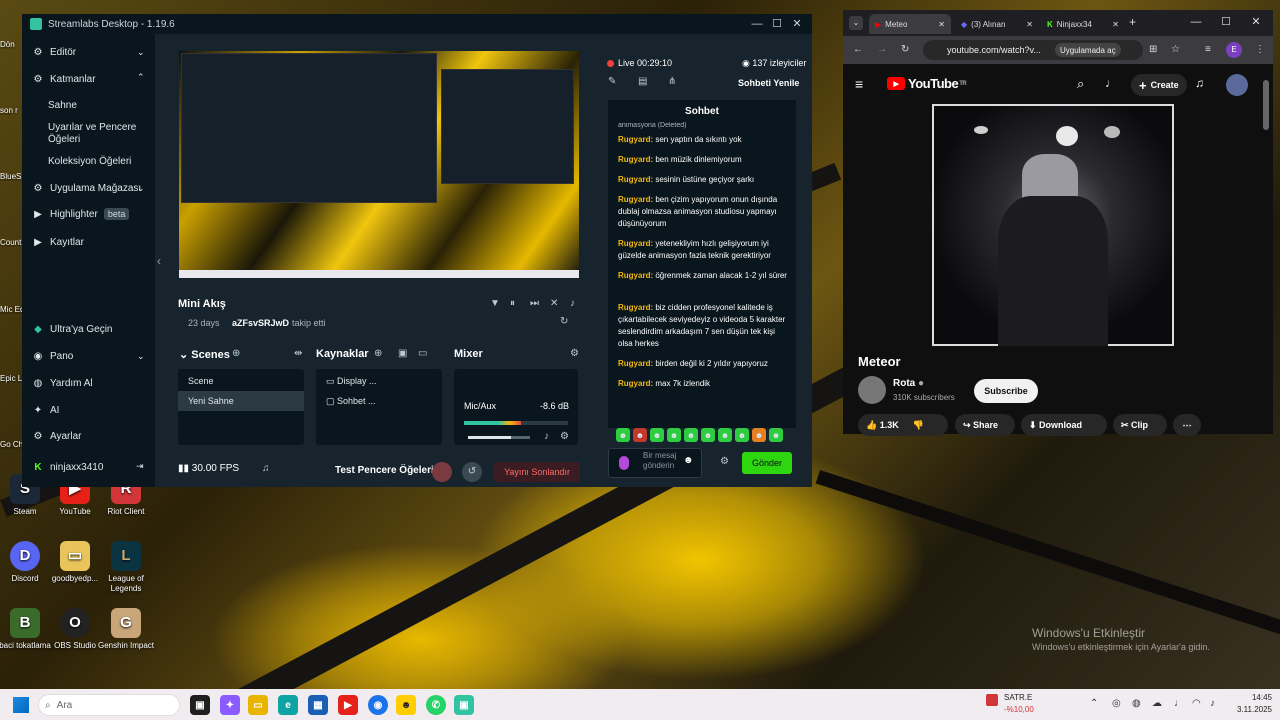 This screenshot has height=720, width=1280. What do you see at coordinates (185, 468) in the screenshot?
I see `stats-icon: ▮▮` at bounding box center [185, 468].